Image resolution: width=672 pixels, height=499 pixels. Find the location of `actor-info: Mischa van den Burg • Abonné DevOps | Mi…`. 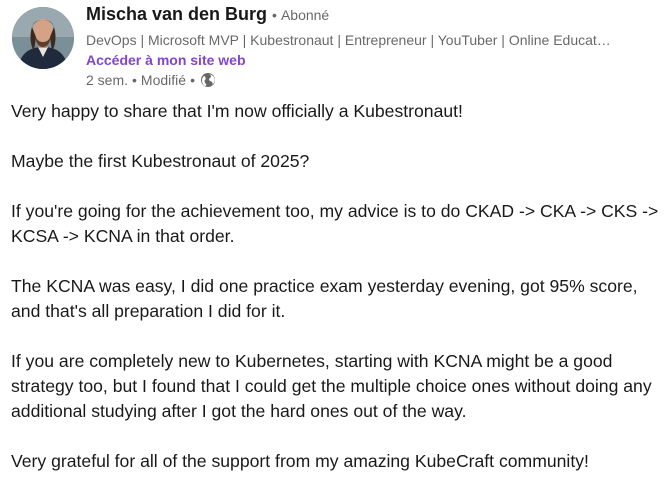

actor-info: Mischa van den Burg • Abonné DevOps | Mi… is located at coordinates (374, 47).